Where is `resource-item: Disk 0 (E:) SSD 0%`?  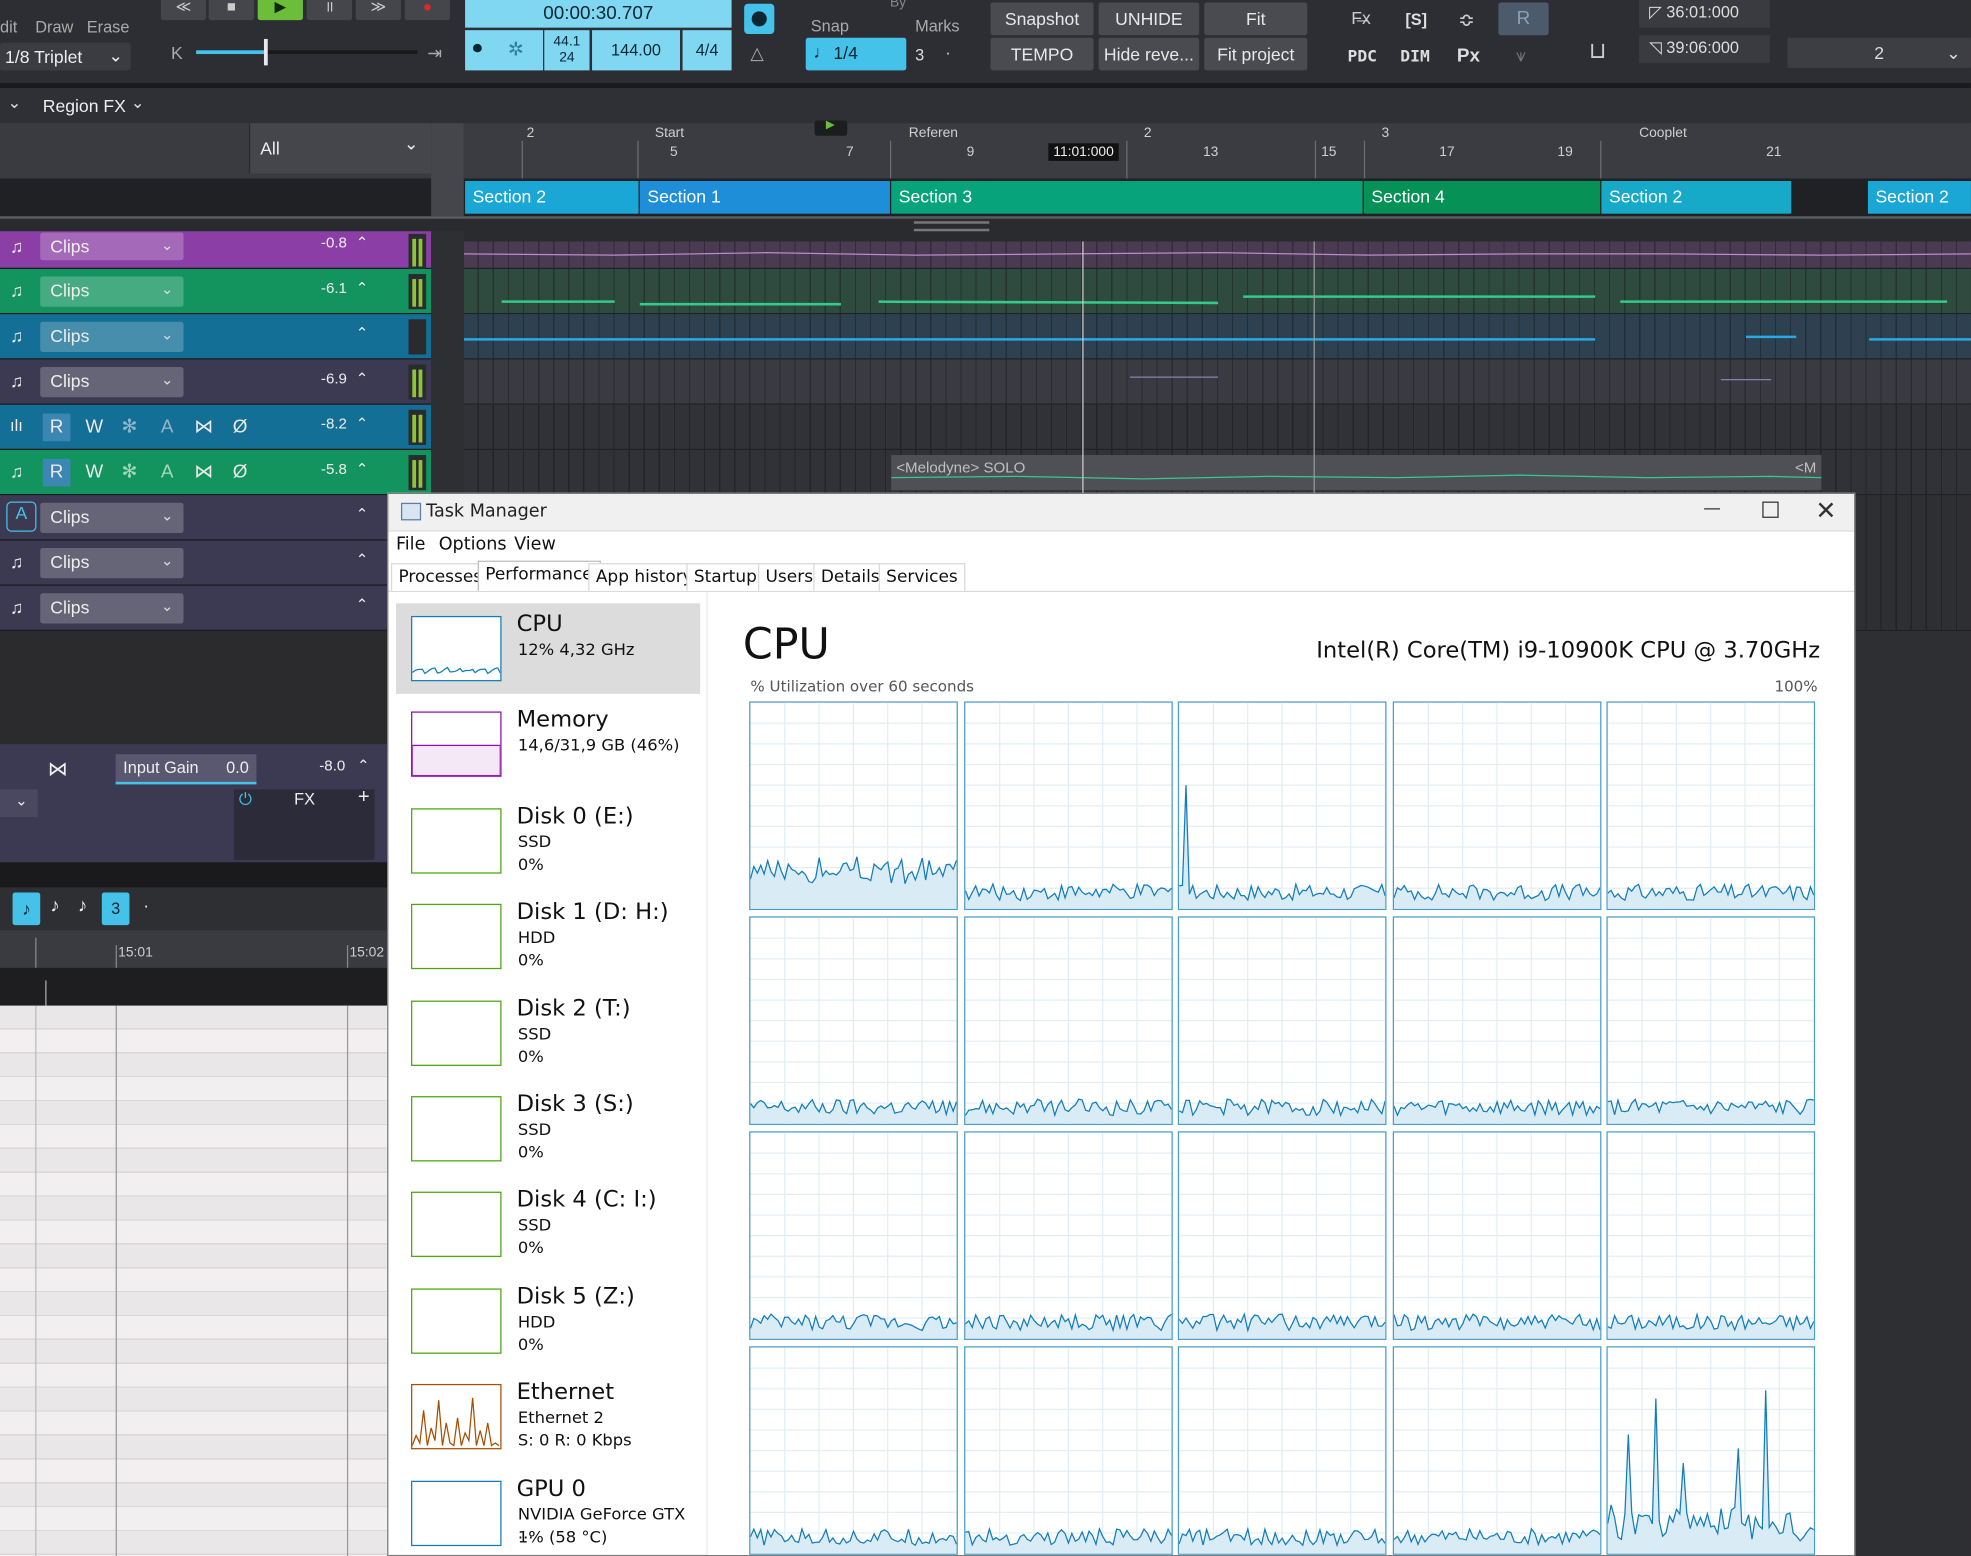
resource-item: Disk 0 (E:) SSD 0% is located at coordinates (548, 840).